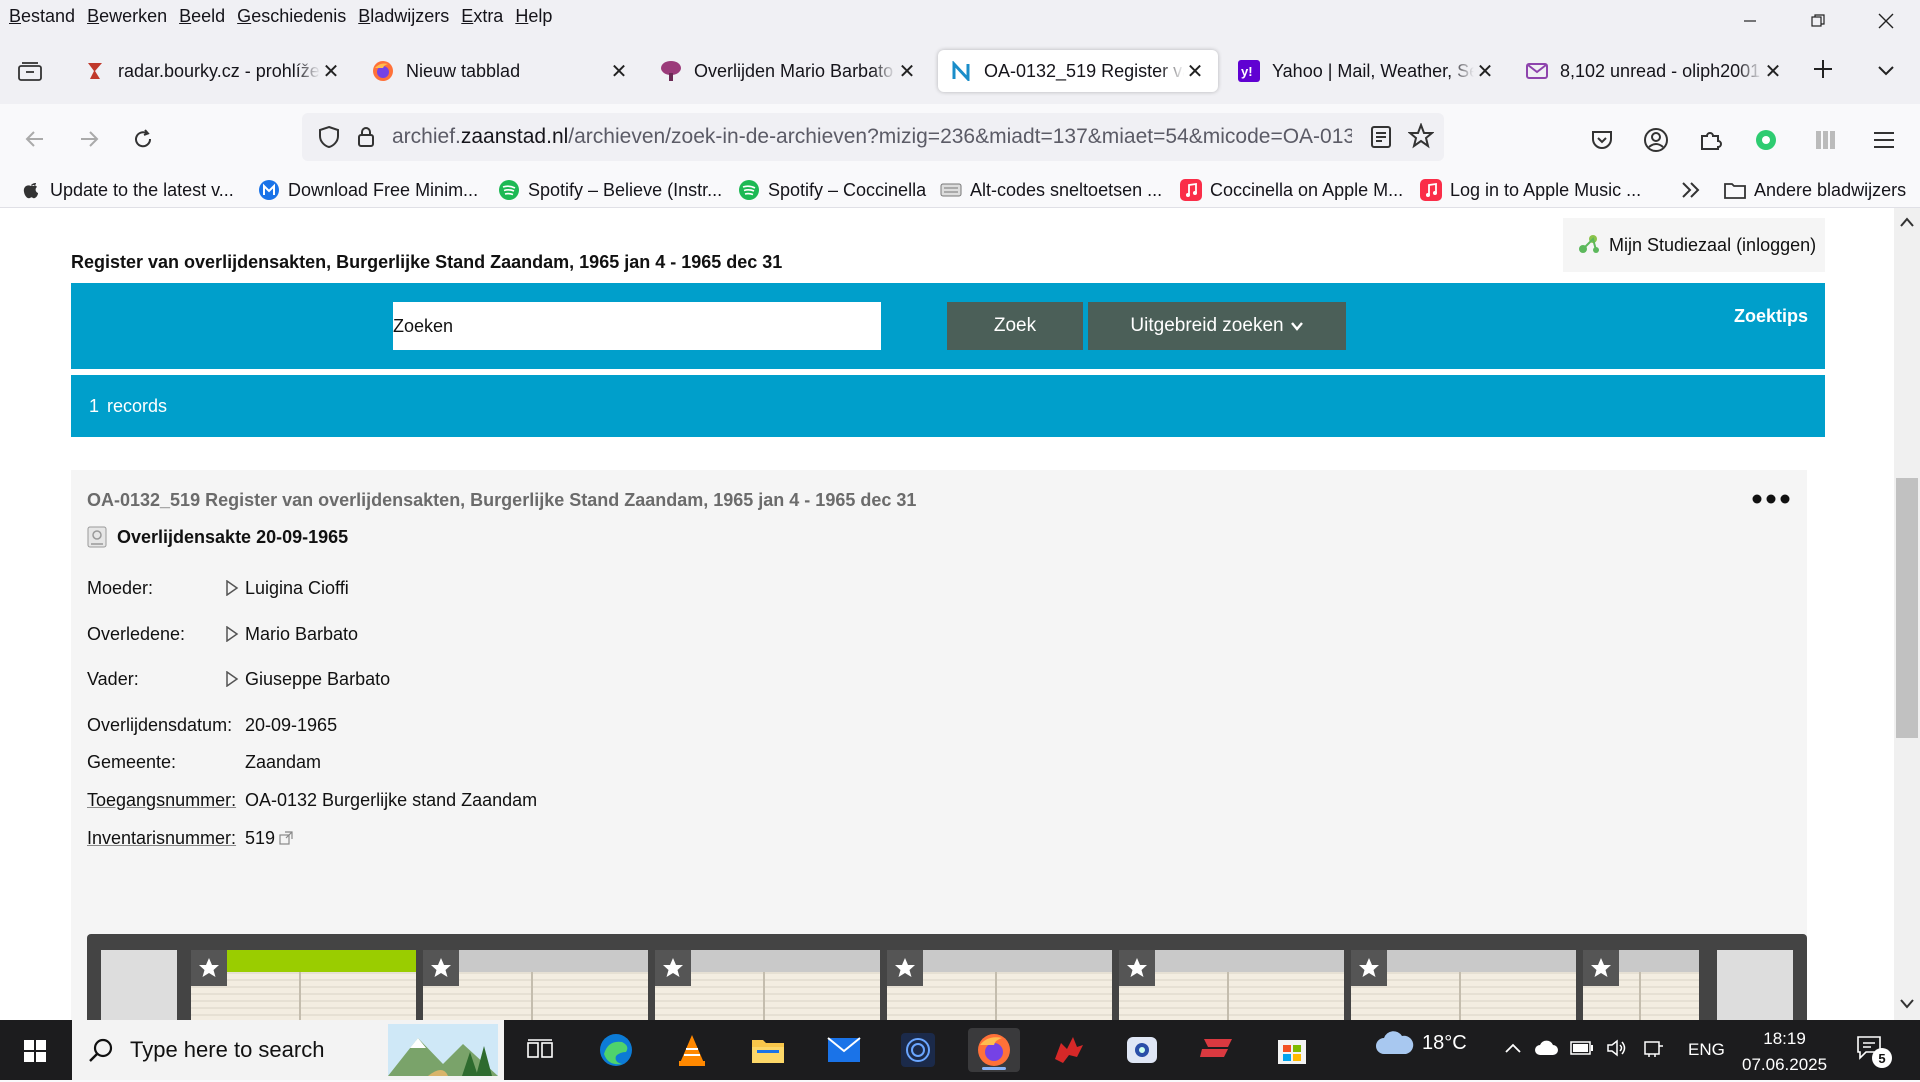  Describe the element at coordinates (485, 16) in the screenshot. I see `menu-extra: Extra` at that location.